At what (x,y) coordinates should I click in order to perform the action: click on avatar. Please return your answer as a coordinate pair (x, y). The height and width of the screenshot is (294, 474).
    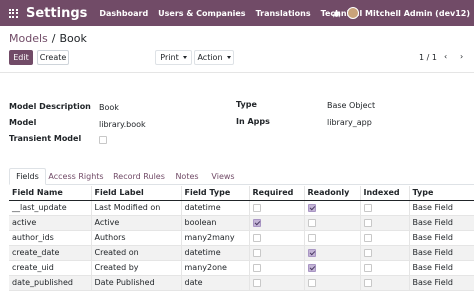
    Looking at the image, I should click on (353, 13).